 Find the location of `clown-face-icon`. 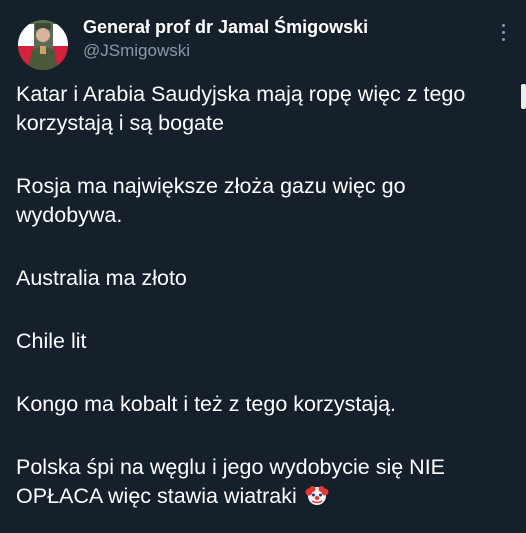

clown-face-icon is located at coordinates (317, 499).